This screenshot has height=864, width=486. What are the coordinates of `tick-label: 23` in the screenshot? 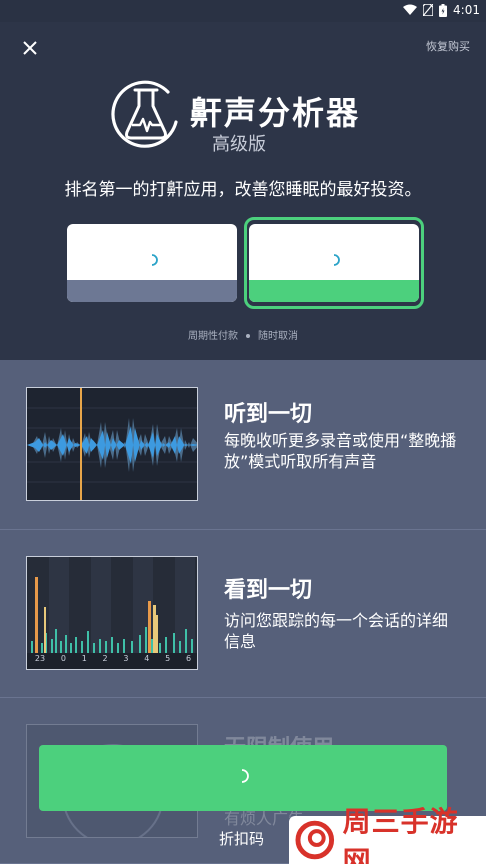 It's located at (40, 658).